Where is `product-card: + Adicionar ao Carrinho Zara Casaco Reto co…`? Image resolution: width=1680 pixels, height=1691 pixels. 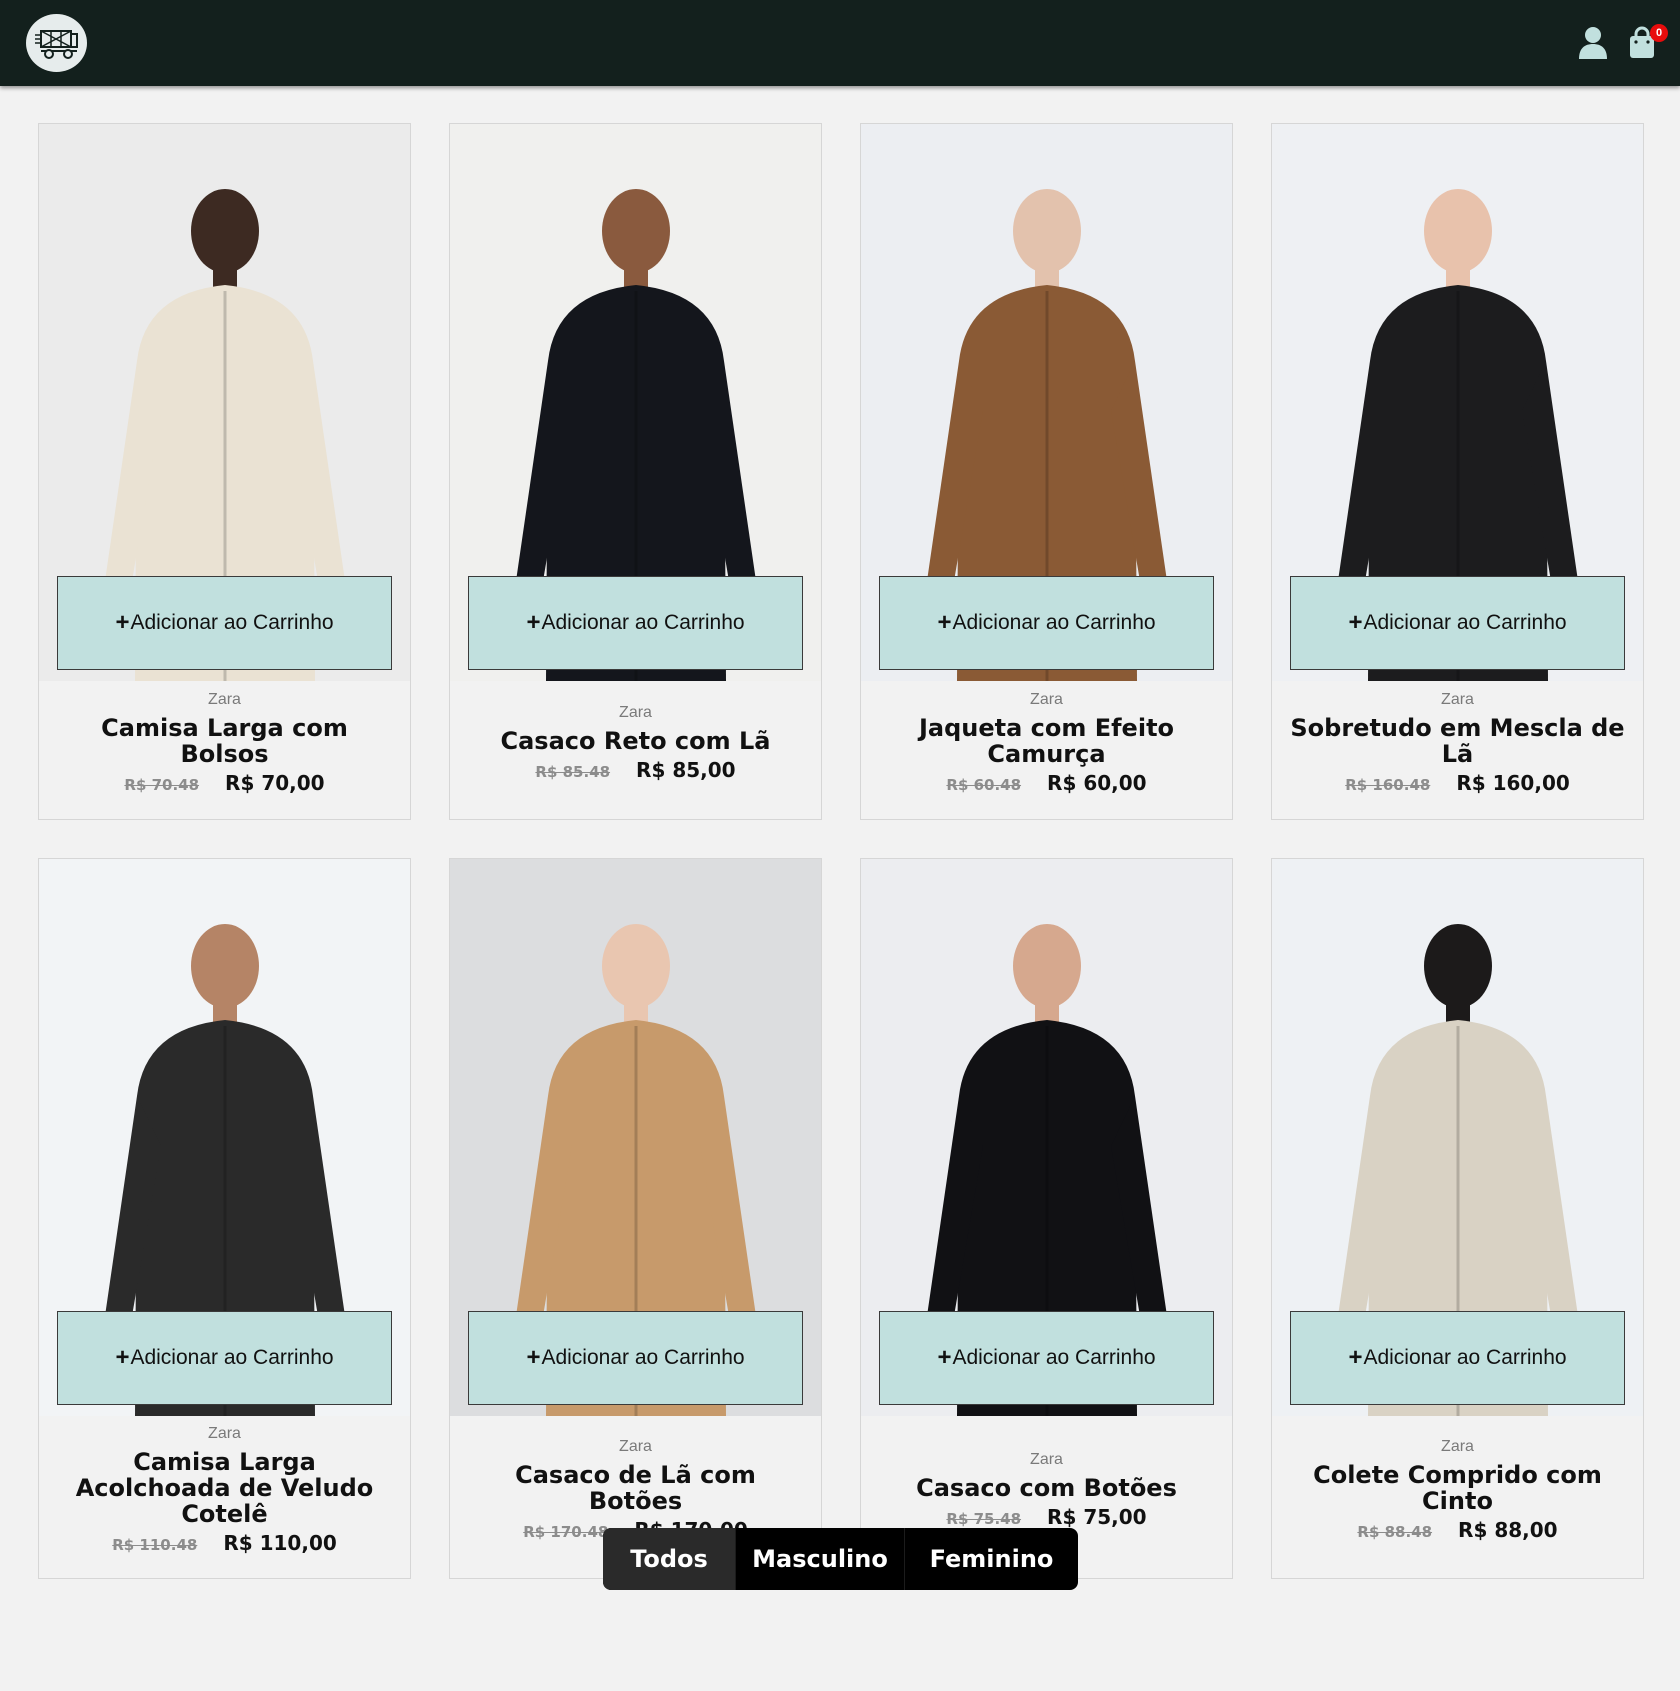
product-card: + Adicionar ao Carrinho Zara Casaco Reto co… is located at coordinates (635, 471).